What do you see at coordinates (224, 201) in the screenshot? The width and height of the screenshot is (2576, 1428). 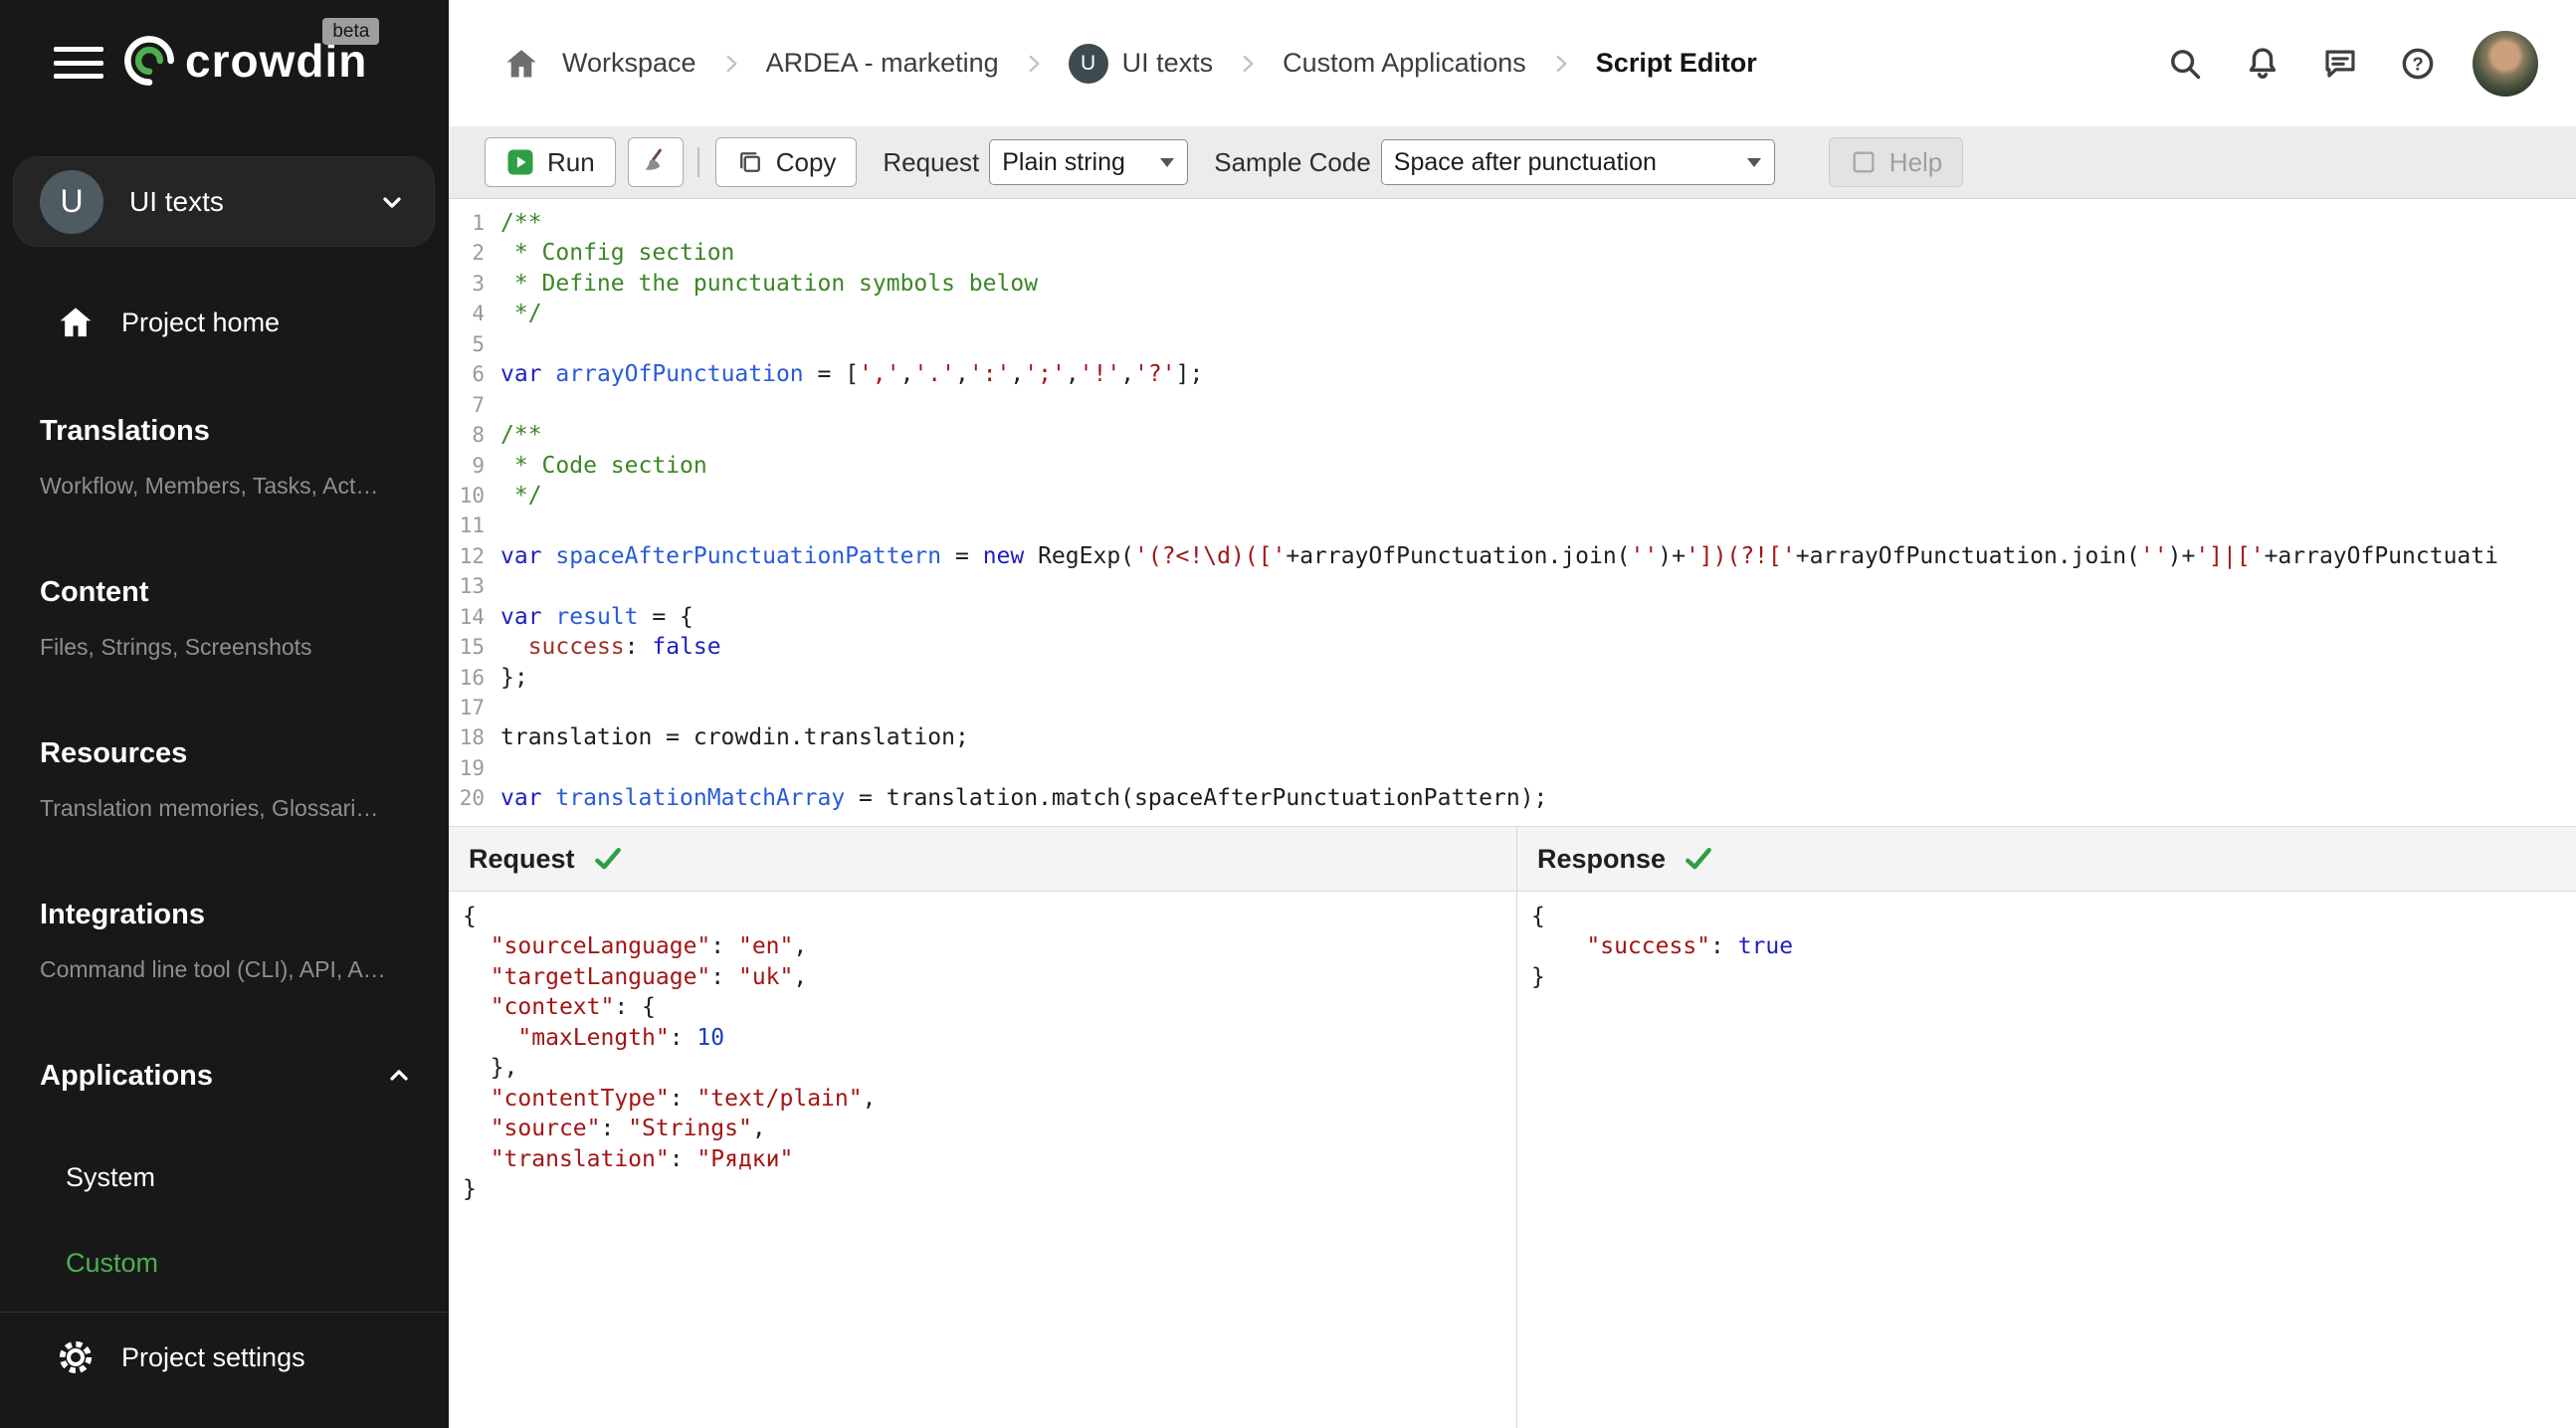 I see `project-selector: U UI texts` at bounding box center [224, 201].